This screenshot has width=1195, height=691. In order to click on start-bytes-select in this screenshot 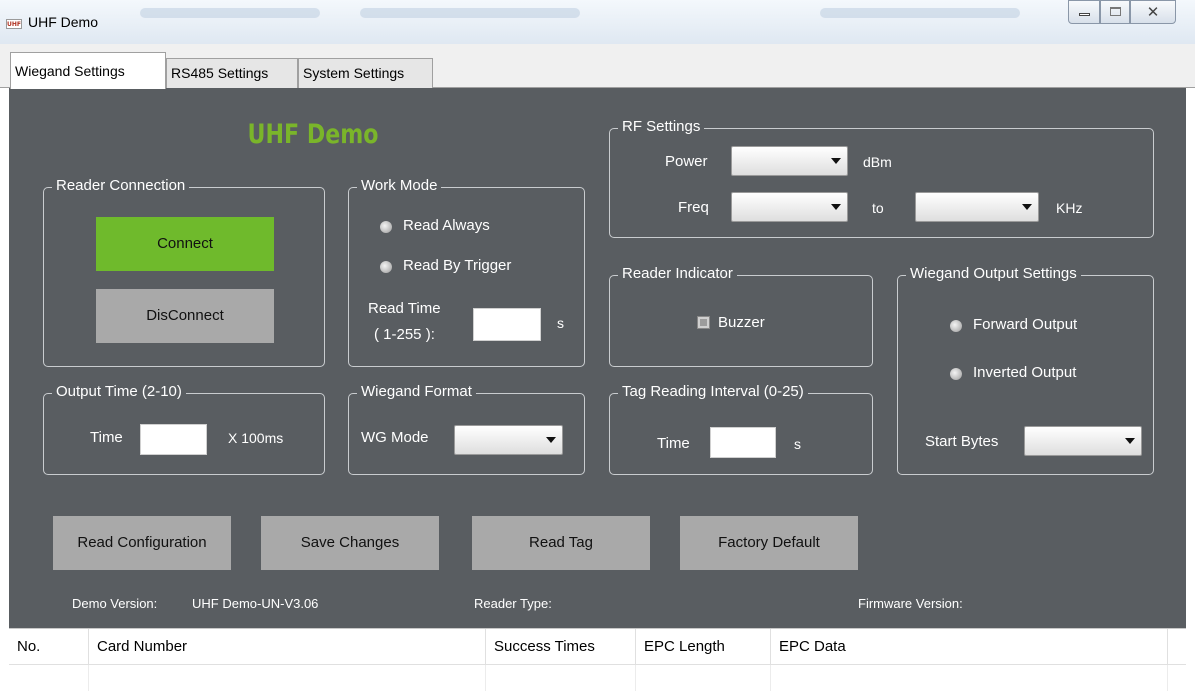, I will do `click(1083, 441)`.